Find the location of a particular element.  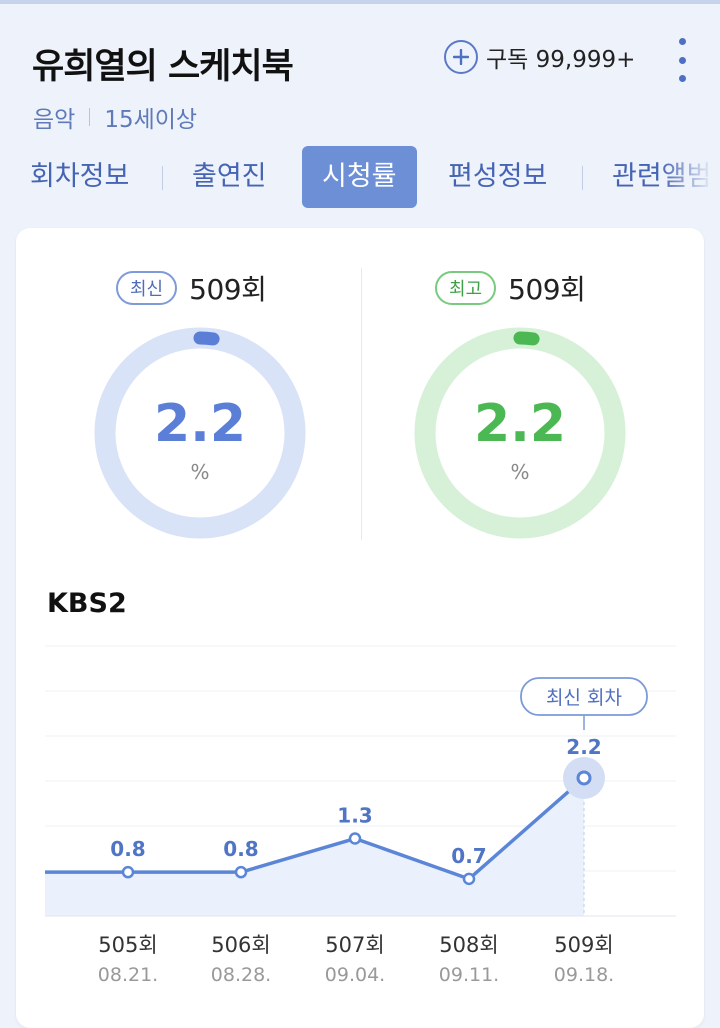

program-title: 유희열의 스케치북 is located at coordinates (163, 67).